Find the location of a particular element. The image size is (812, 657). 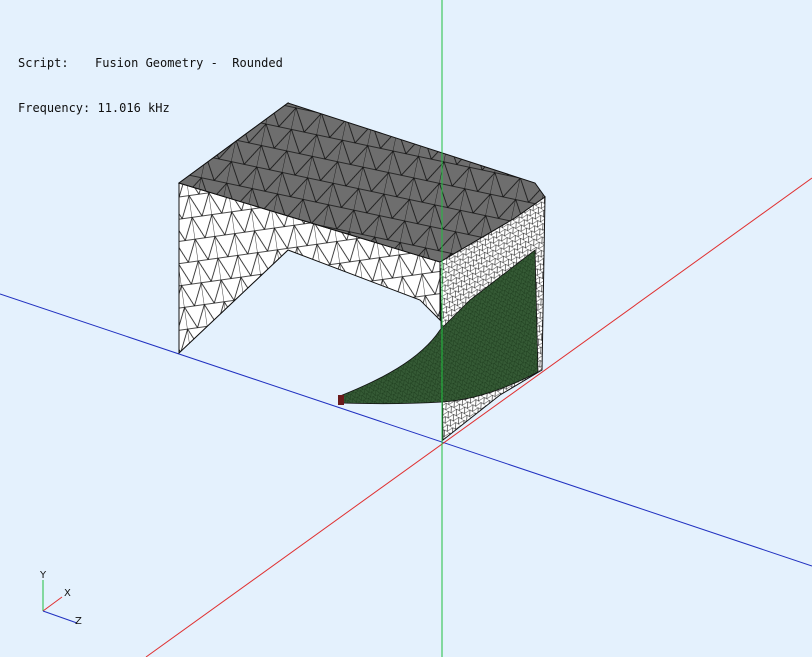

script-row: Script: Fusion Geometry - Rounded is located at coordinates (150, 63).